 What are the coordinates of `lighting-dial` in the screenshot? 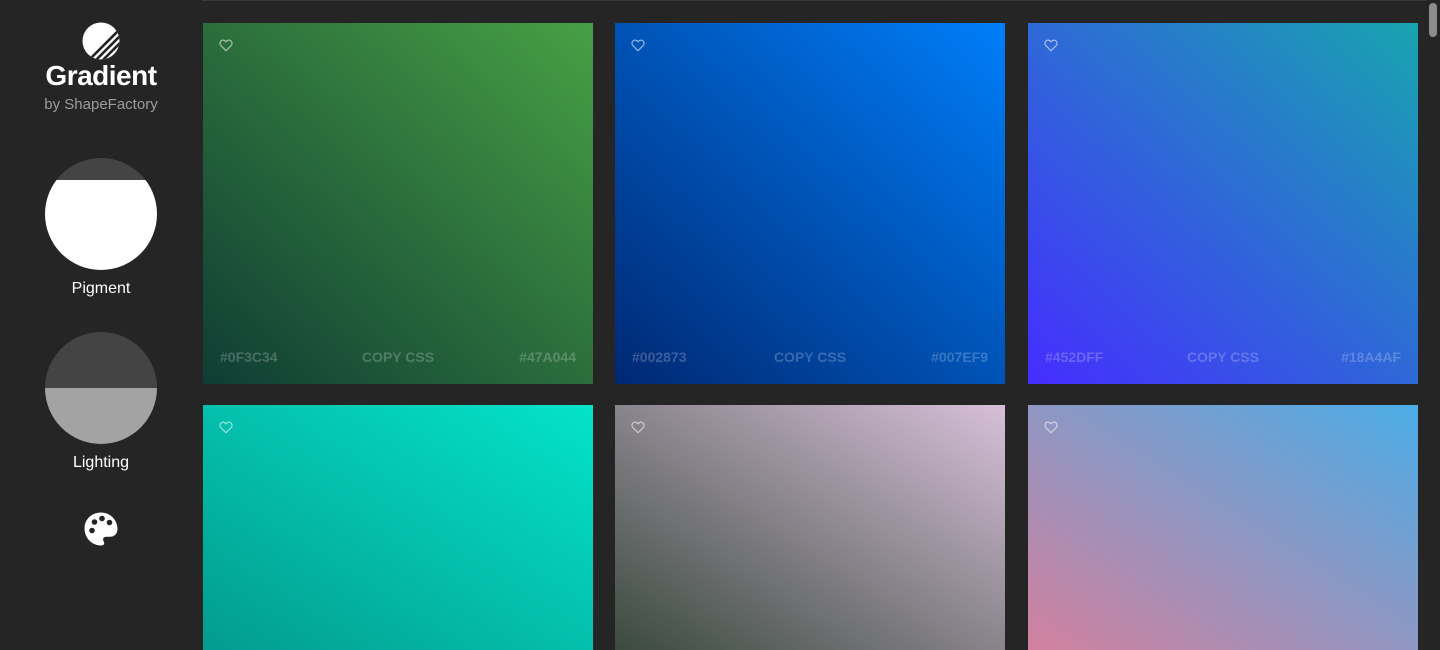 It's located at (101, 388).